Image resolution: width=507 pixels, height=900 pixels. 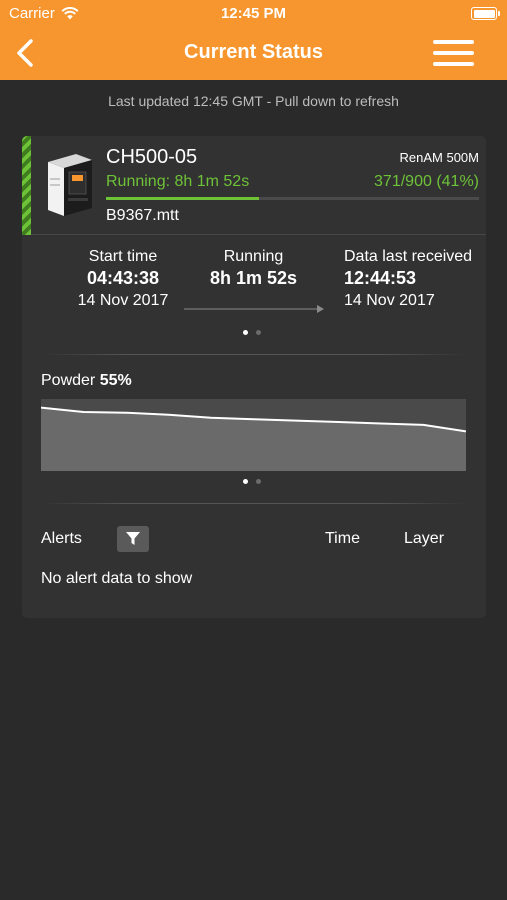 I want to click on status-stripe, so click(x=26, y=185).